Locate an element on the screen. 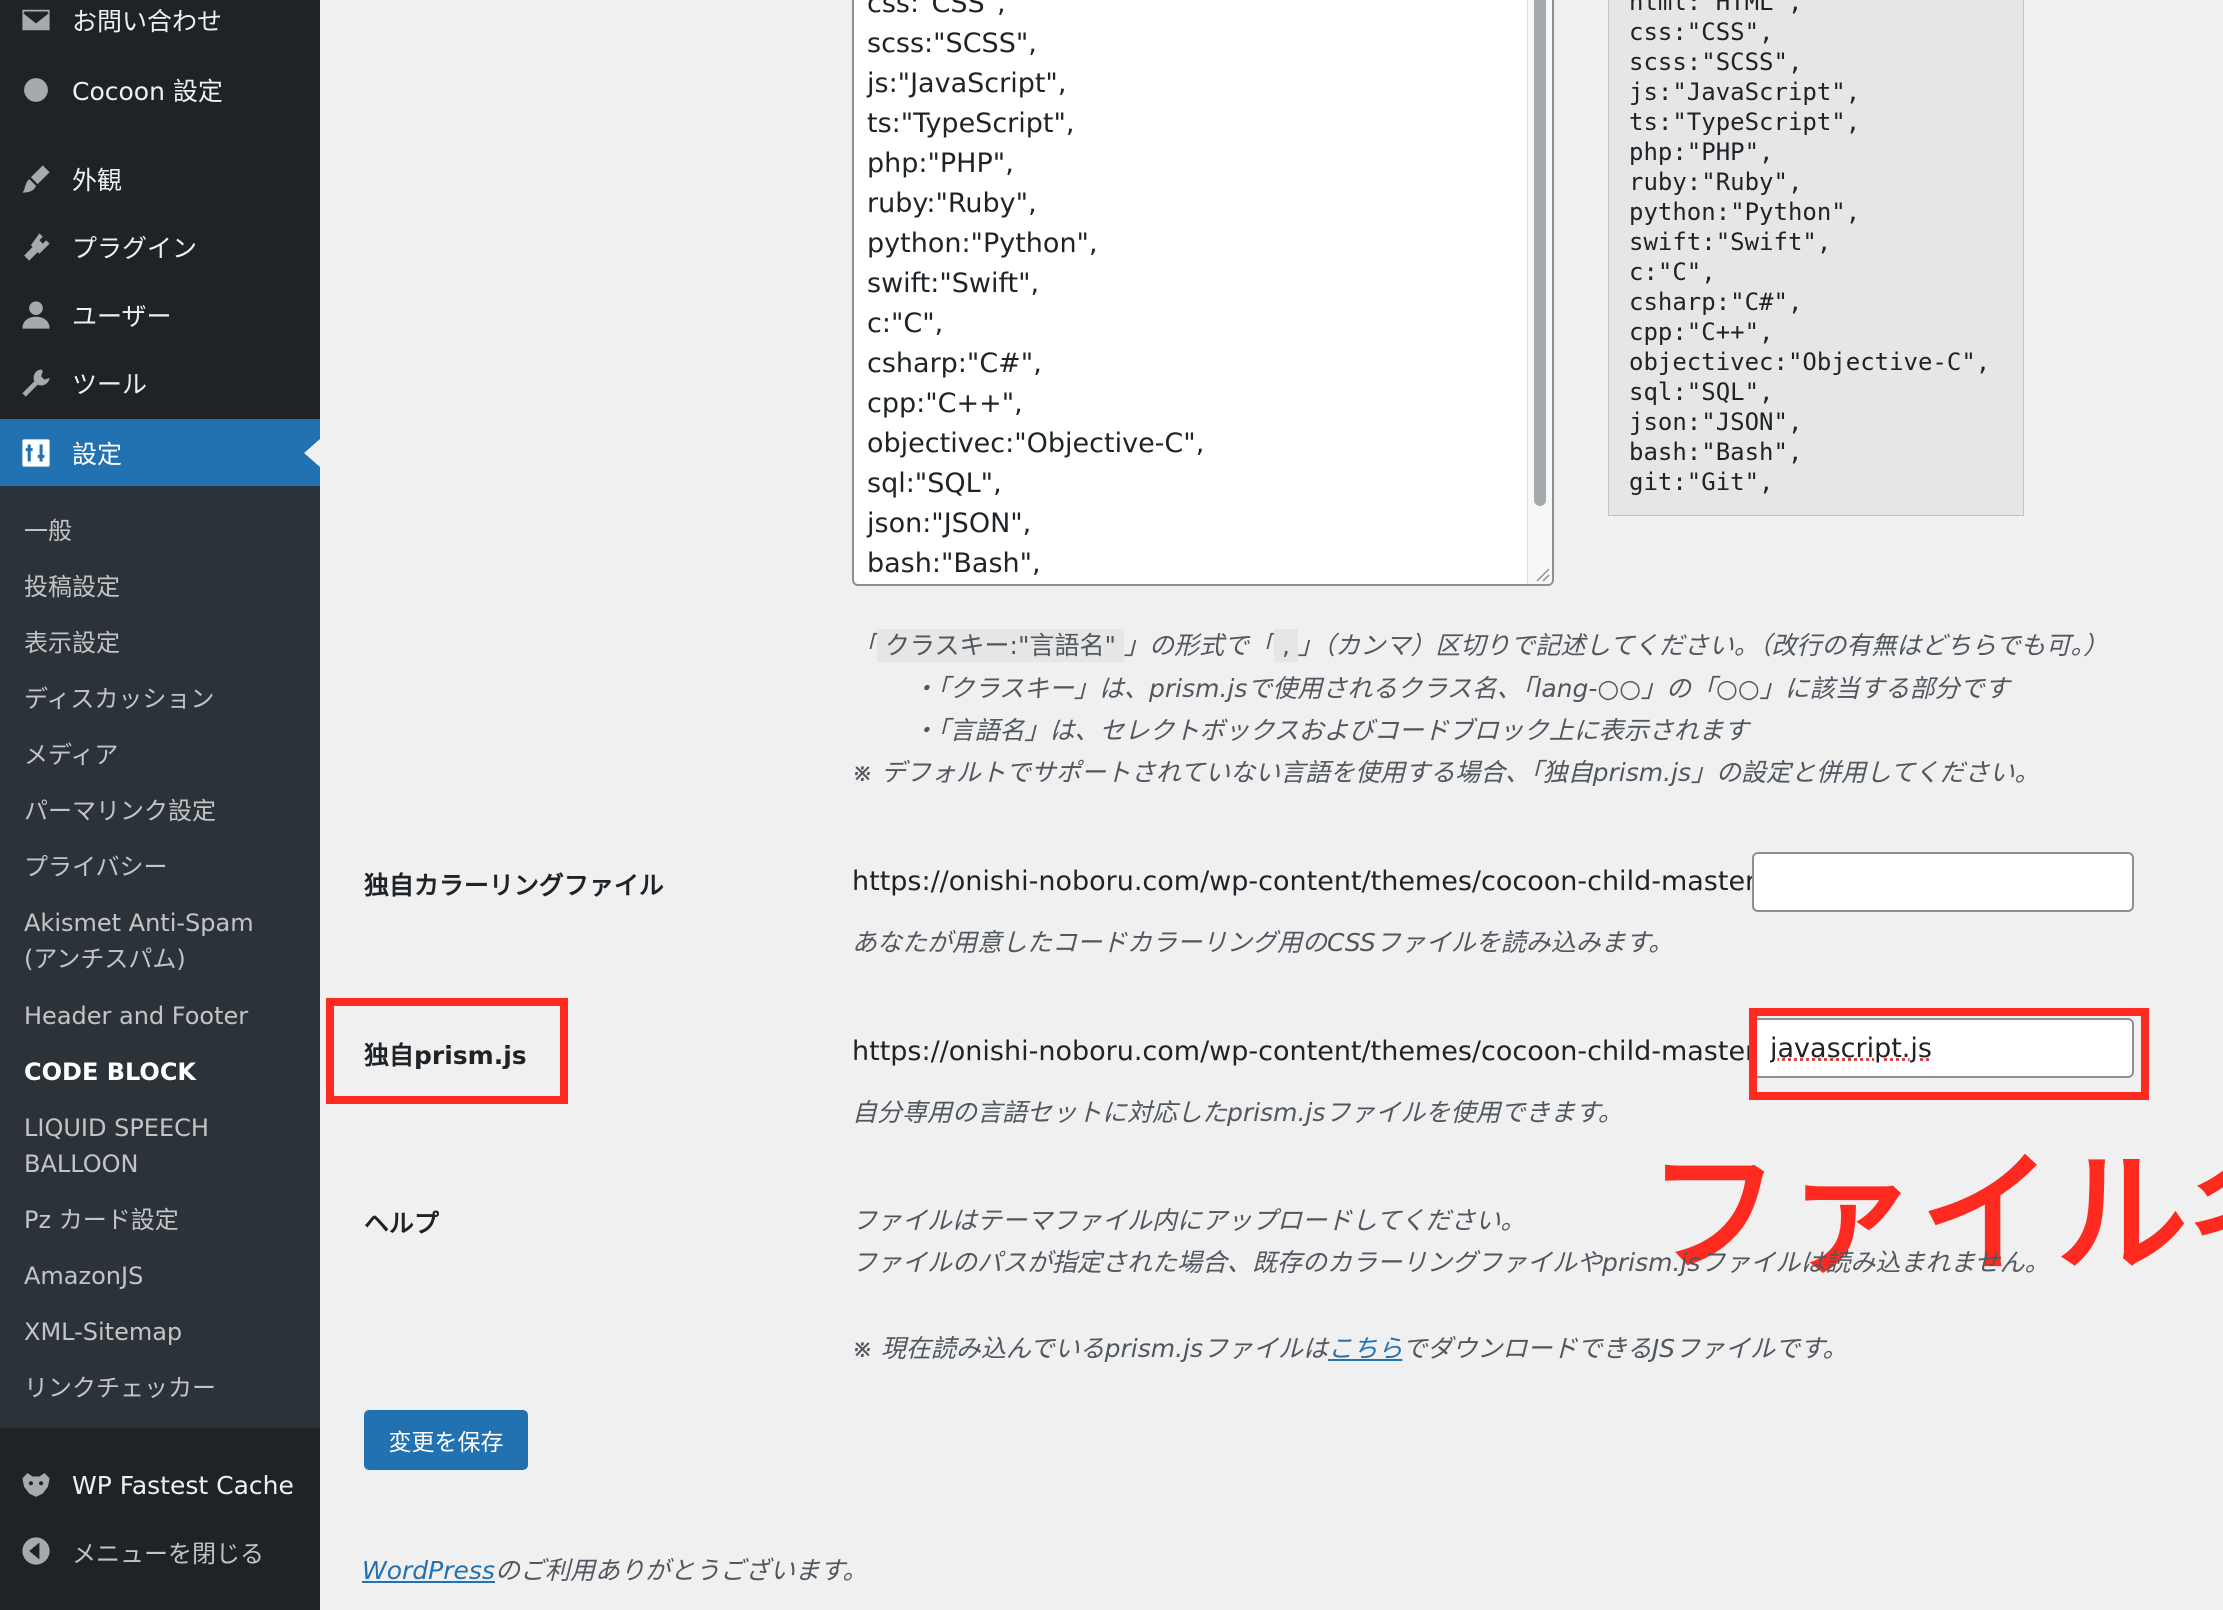 This screenshot has width=2223, height=1610. user-icon is located at coordinates (36, 315).